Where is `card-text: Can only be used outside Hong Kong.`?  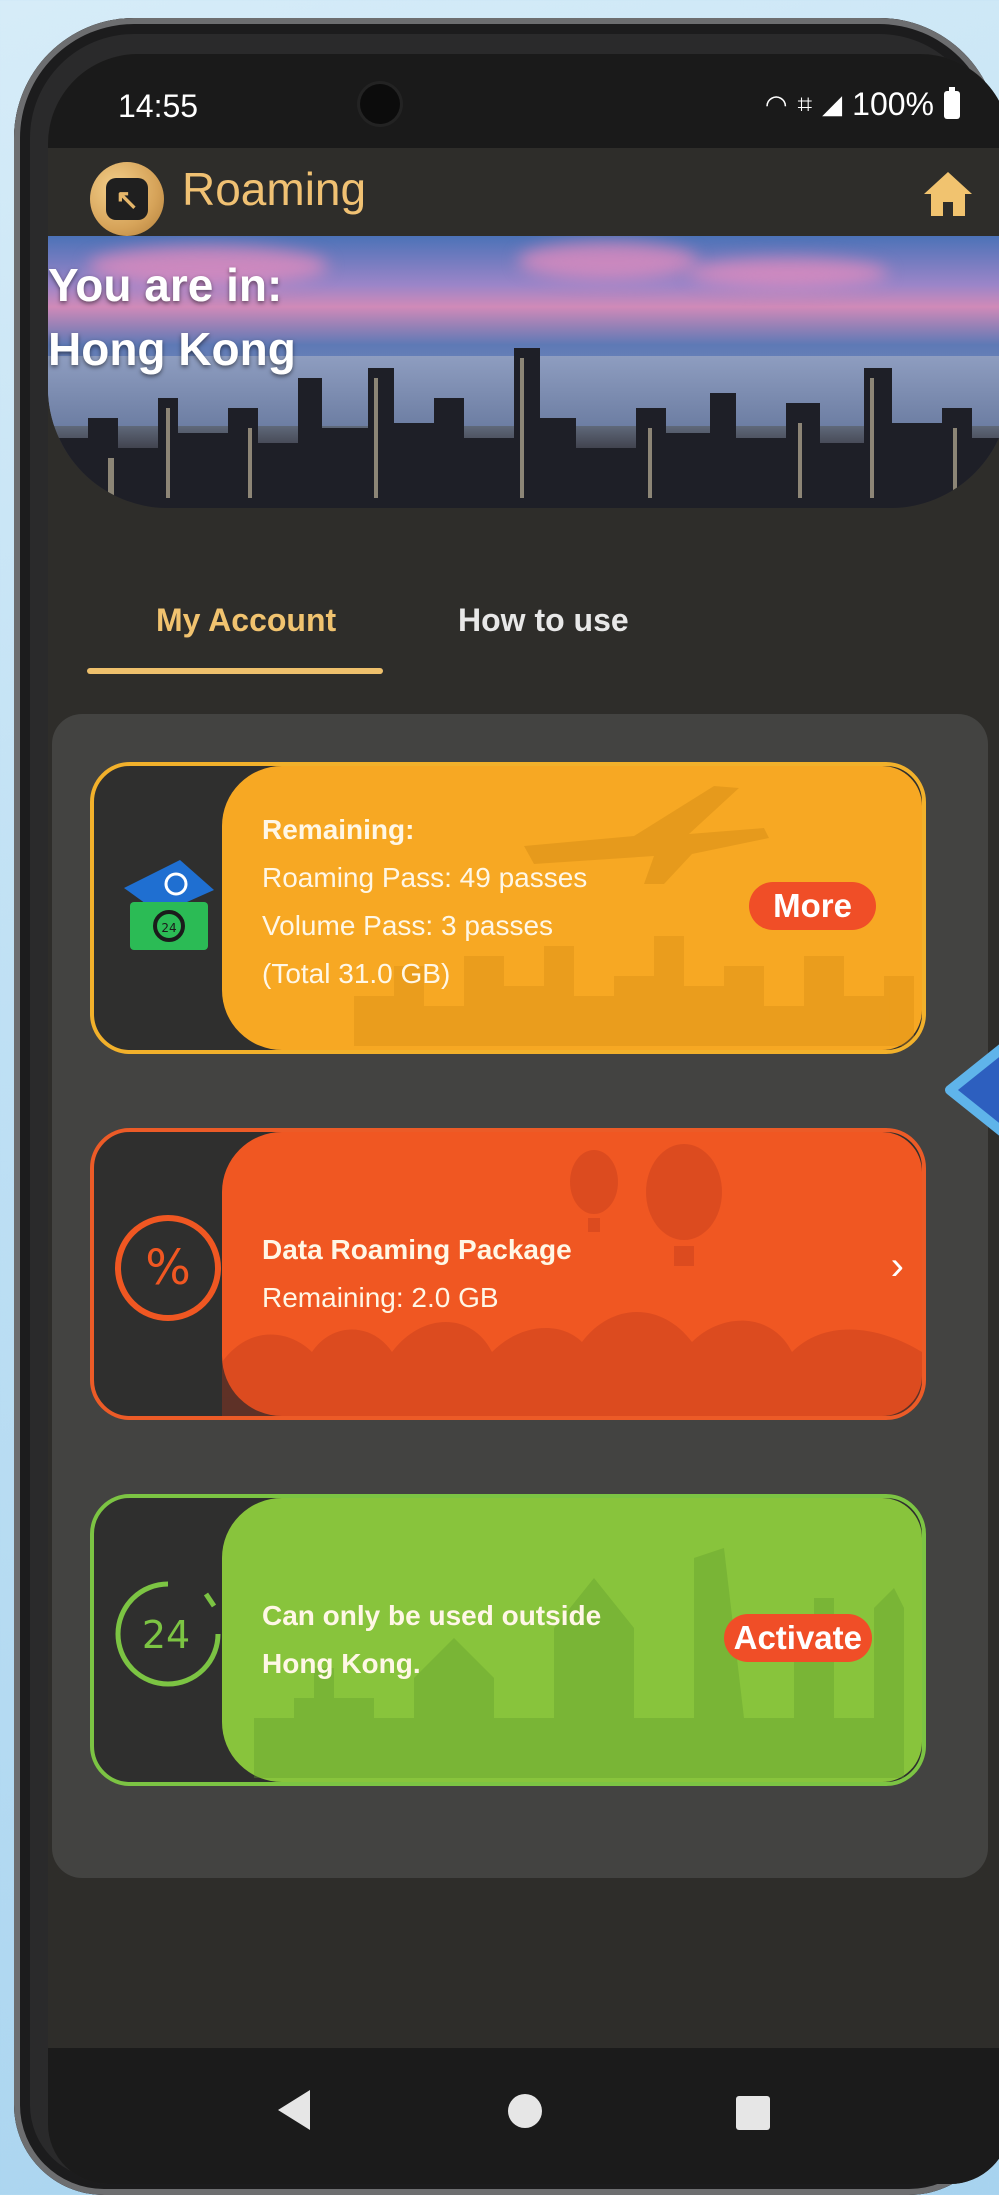
card-text: Can only be used outside Hong Kong. is located at coordinates (431, 1640).